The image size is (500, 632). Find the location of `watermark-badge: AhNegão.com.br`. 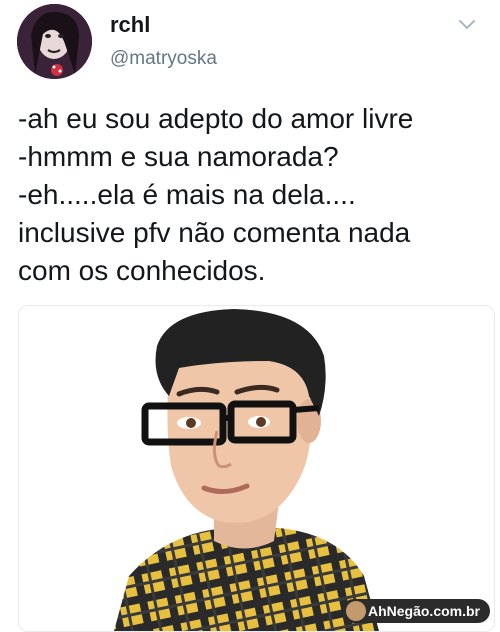

watermark-badge: AhNegão.com.br is located at coordinates (415, 611).